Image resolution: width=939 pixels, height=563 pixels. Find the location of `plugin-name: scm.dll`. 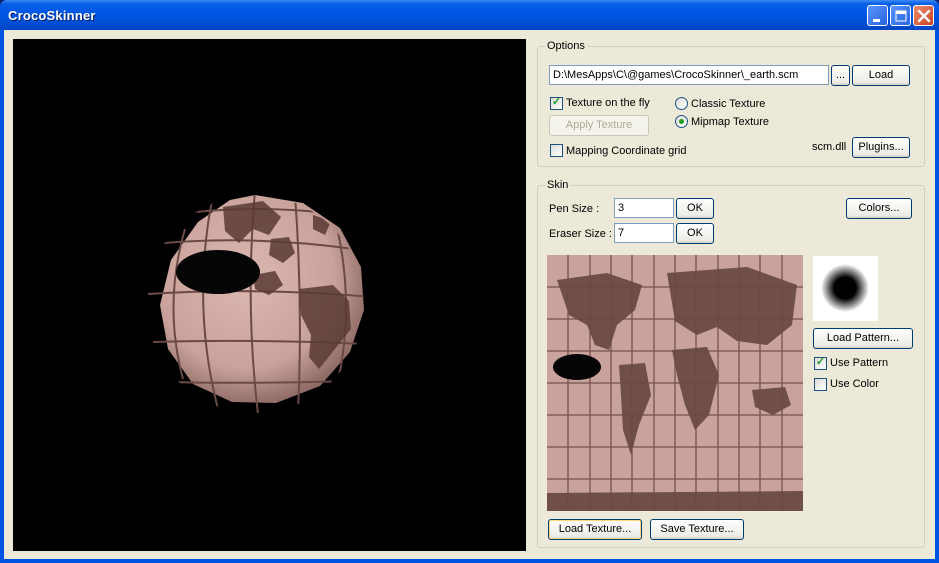

plugin-name: scm.dll is located at coordinates (829, 147).